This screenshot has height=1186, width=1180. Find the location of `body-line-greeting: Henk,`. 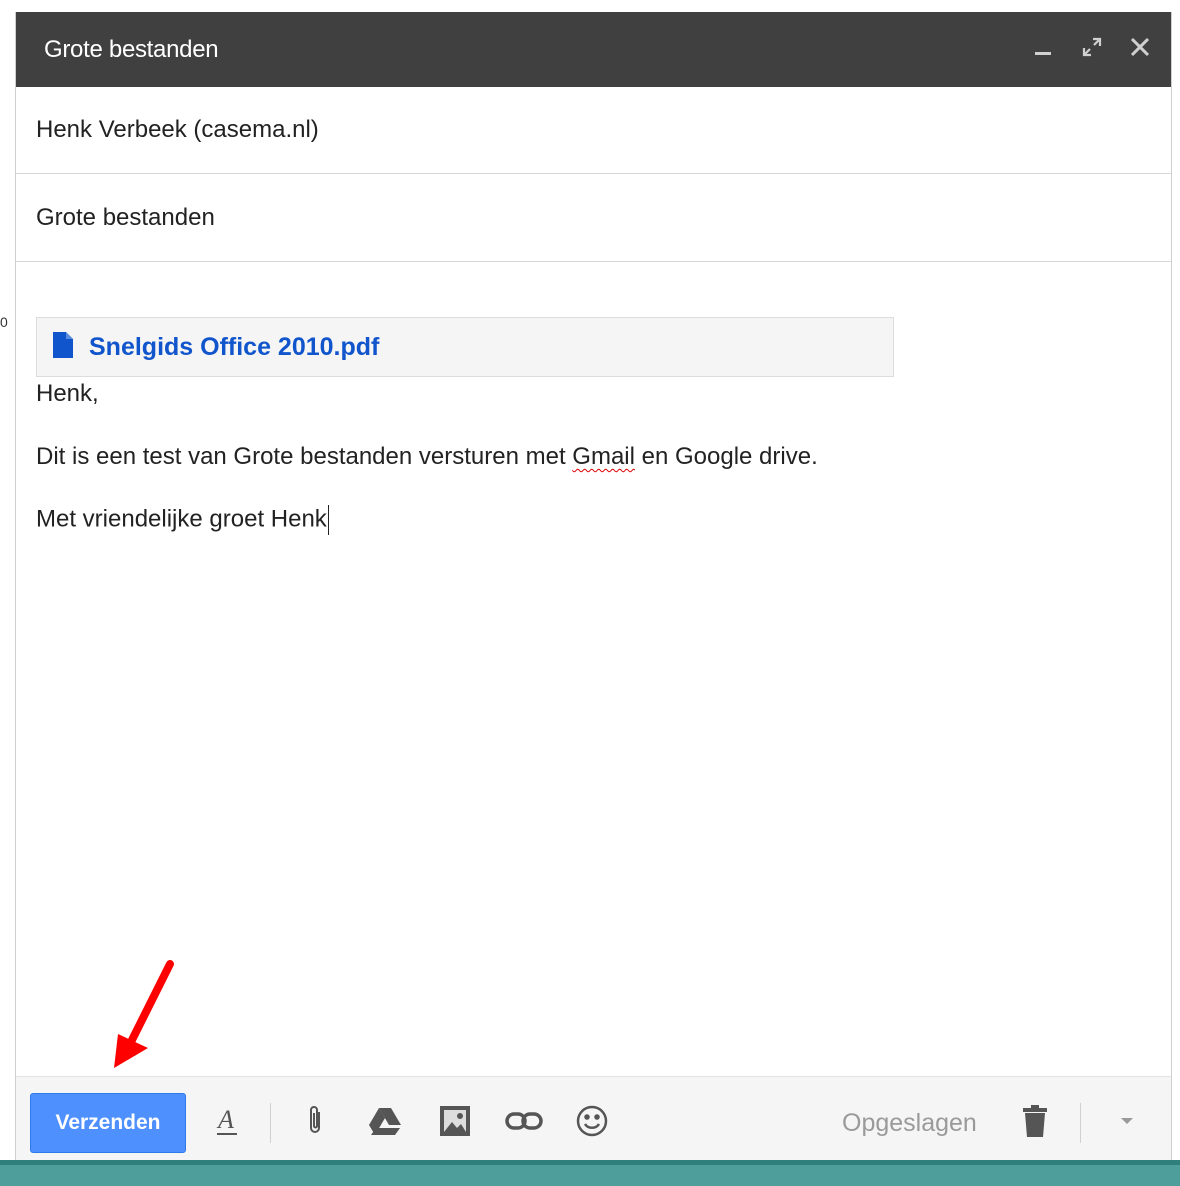

body-line-greeting: Henk, is located at coordinates (67, 393).